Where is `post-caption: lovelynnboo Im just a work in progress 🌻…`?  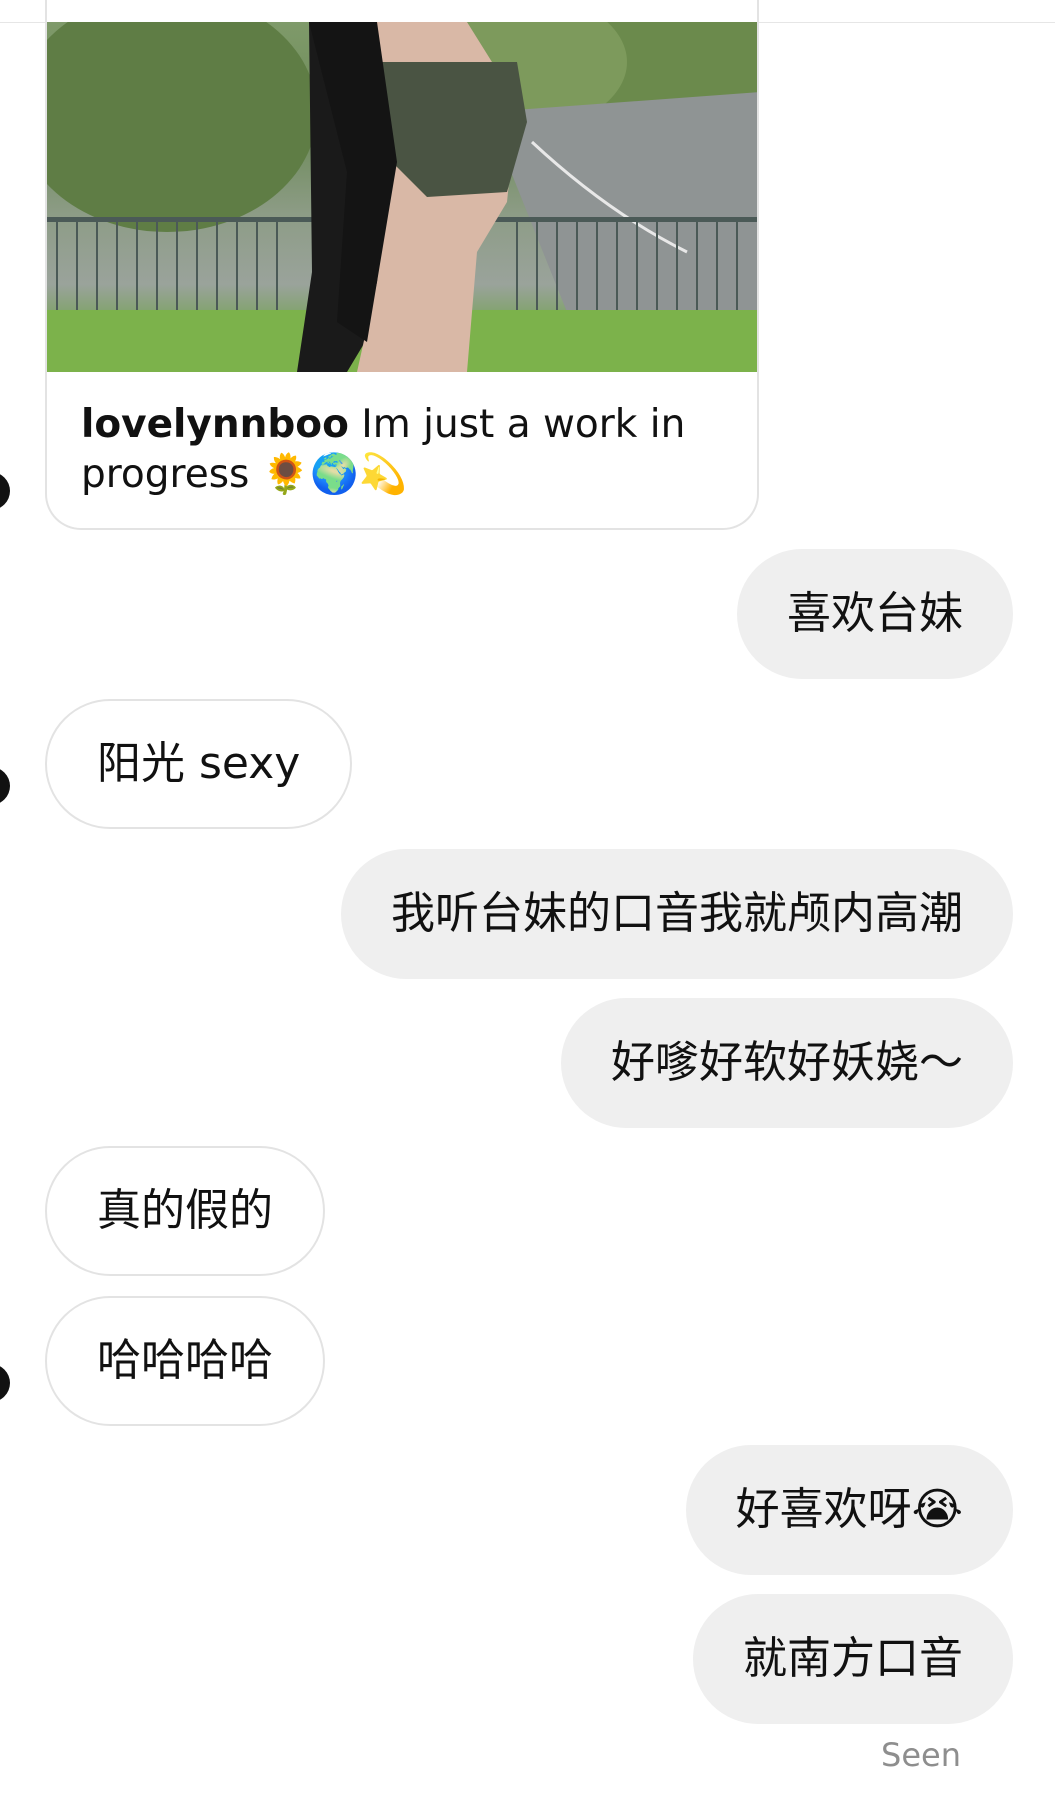 post-caption: lovelynnboo Im just a work in progress 🌻… is located at coordinates (391, 450).